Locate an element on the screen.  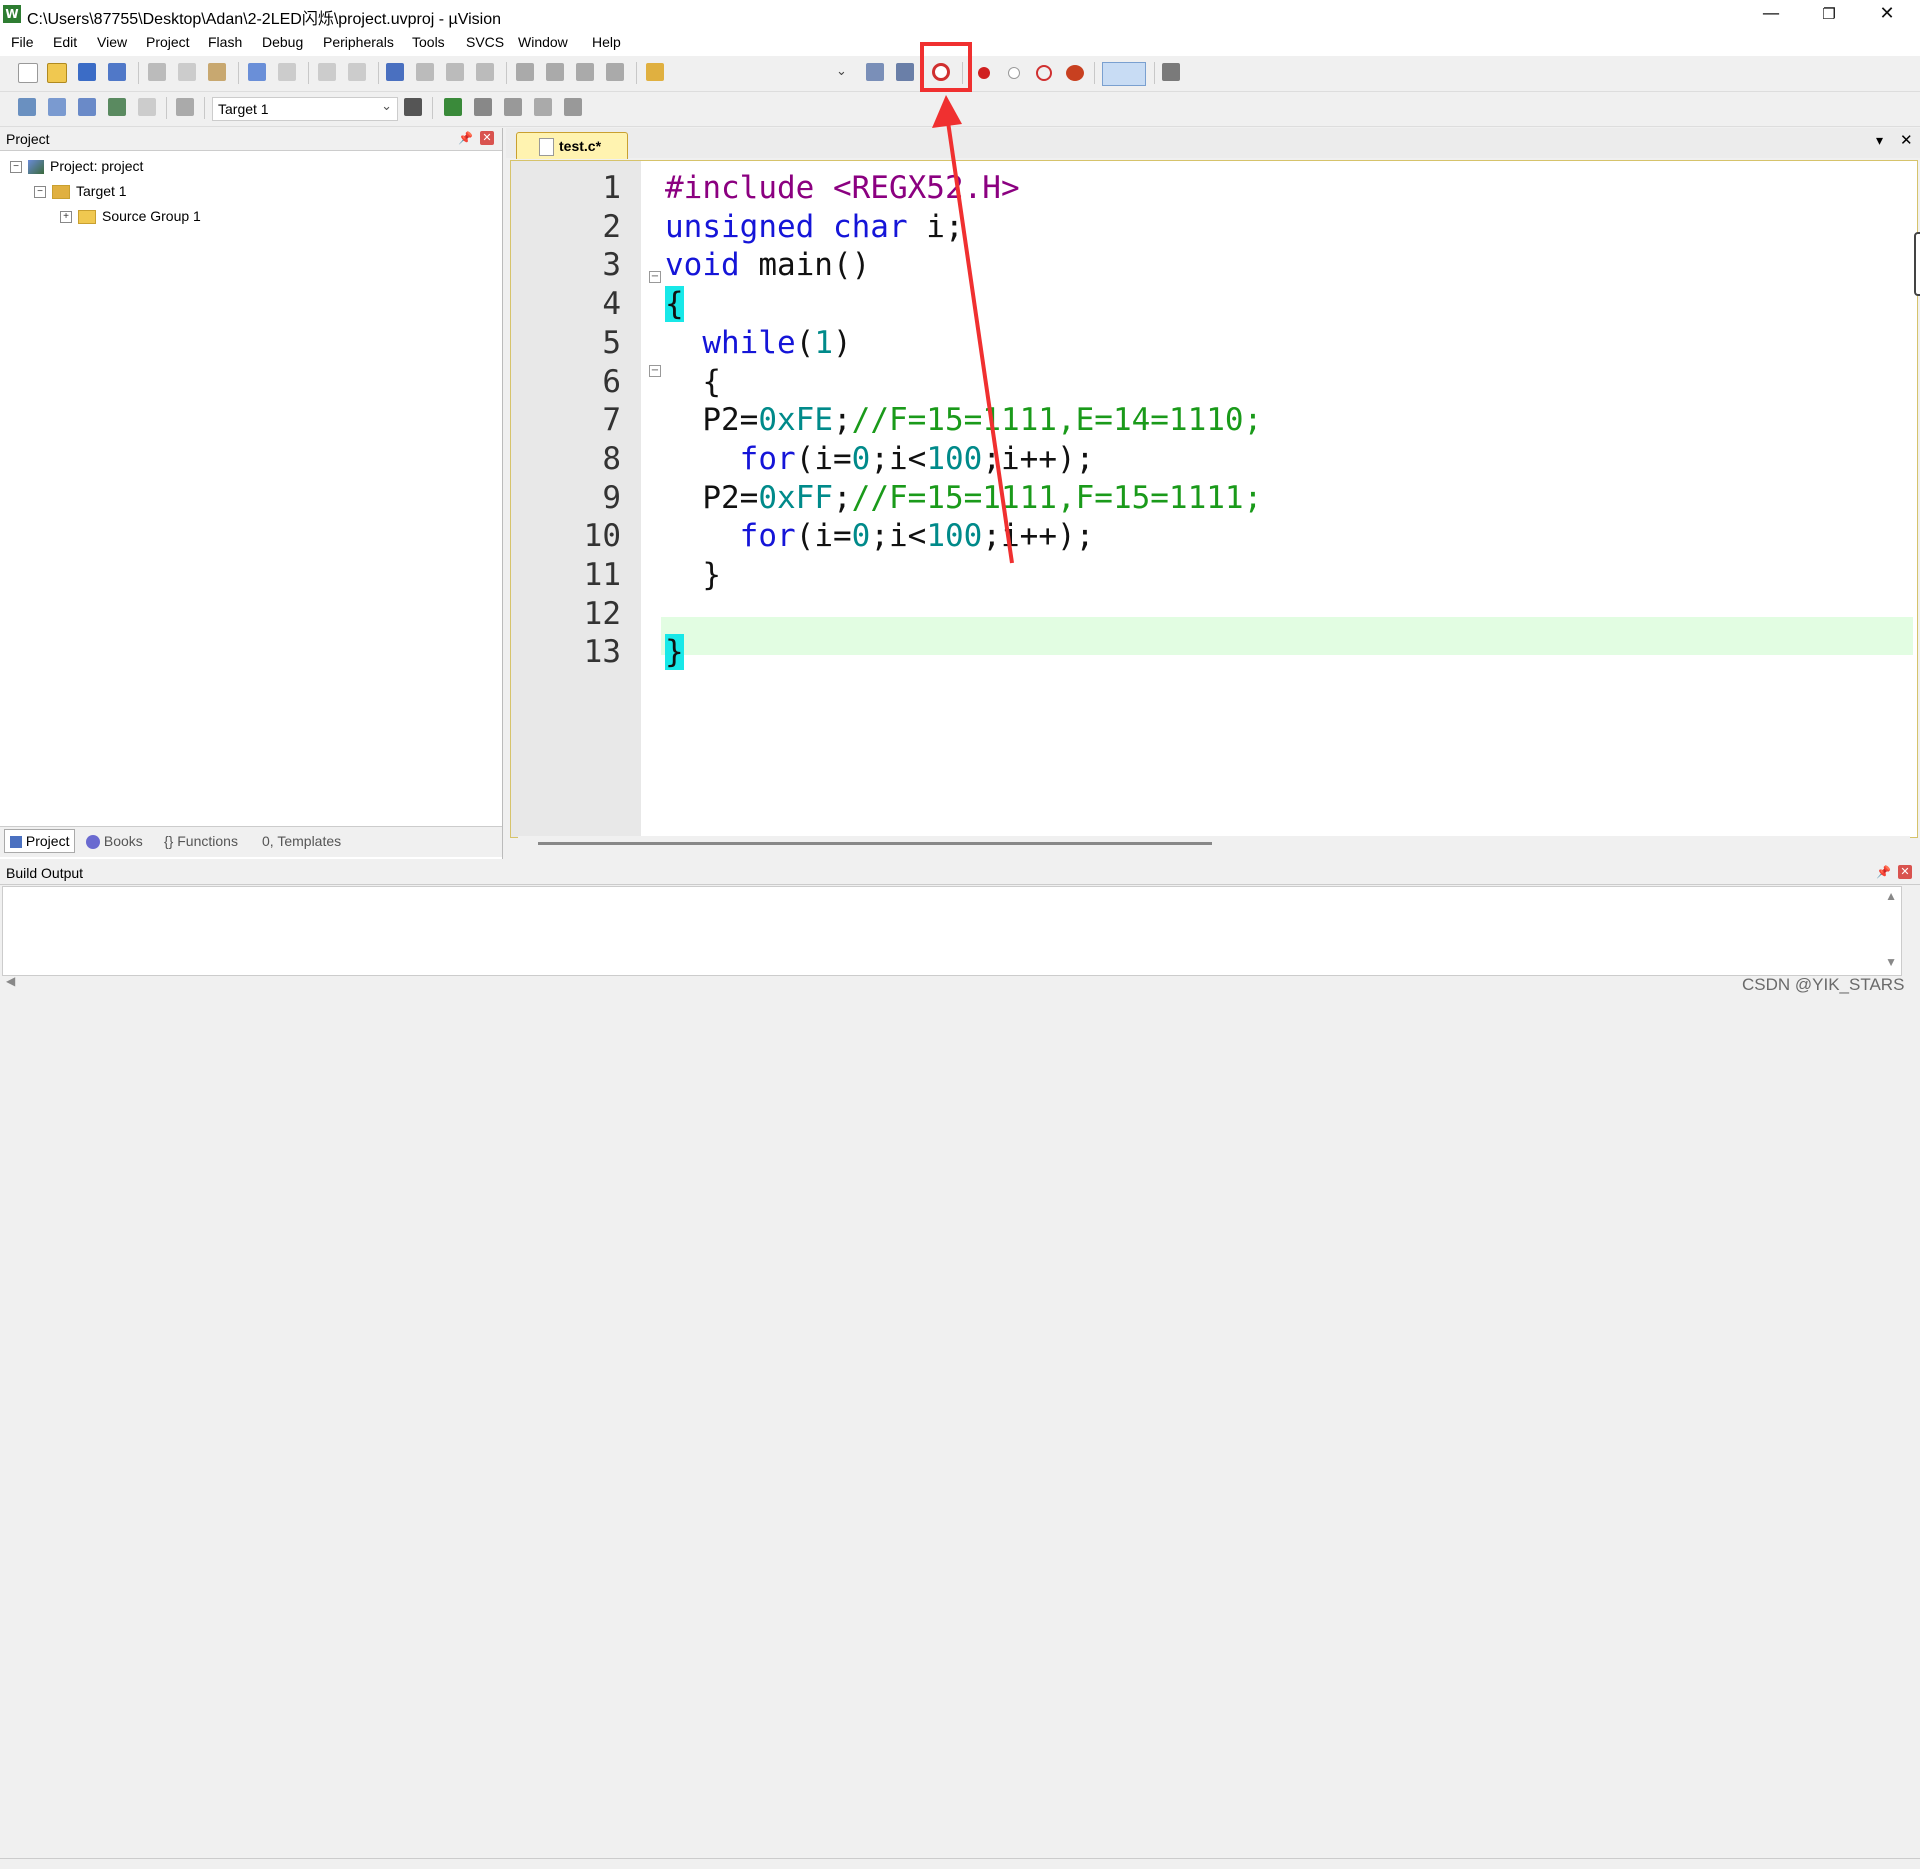
annotation-arrow-head is located at coordinates (947, 111).